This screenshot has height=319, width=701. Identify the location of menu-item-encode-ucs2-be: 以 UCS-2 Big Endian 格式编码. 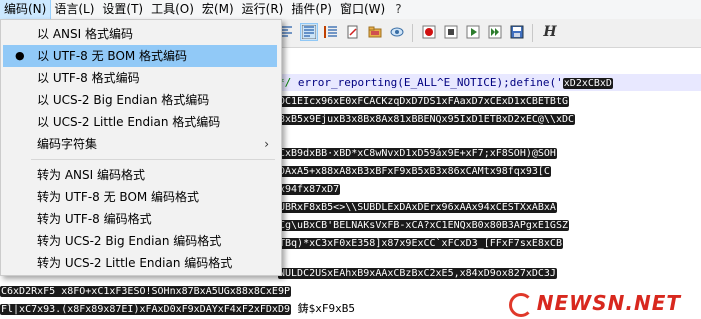
(140, 100).